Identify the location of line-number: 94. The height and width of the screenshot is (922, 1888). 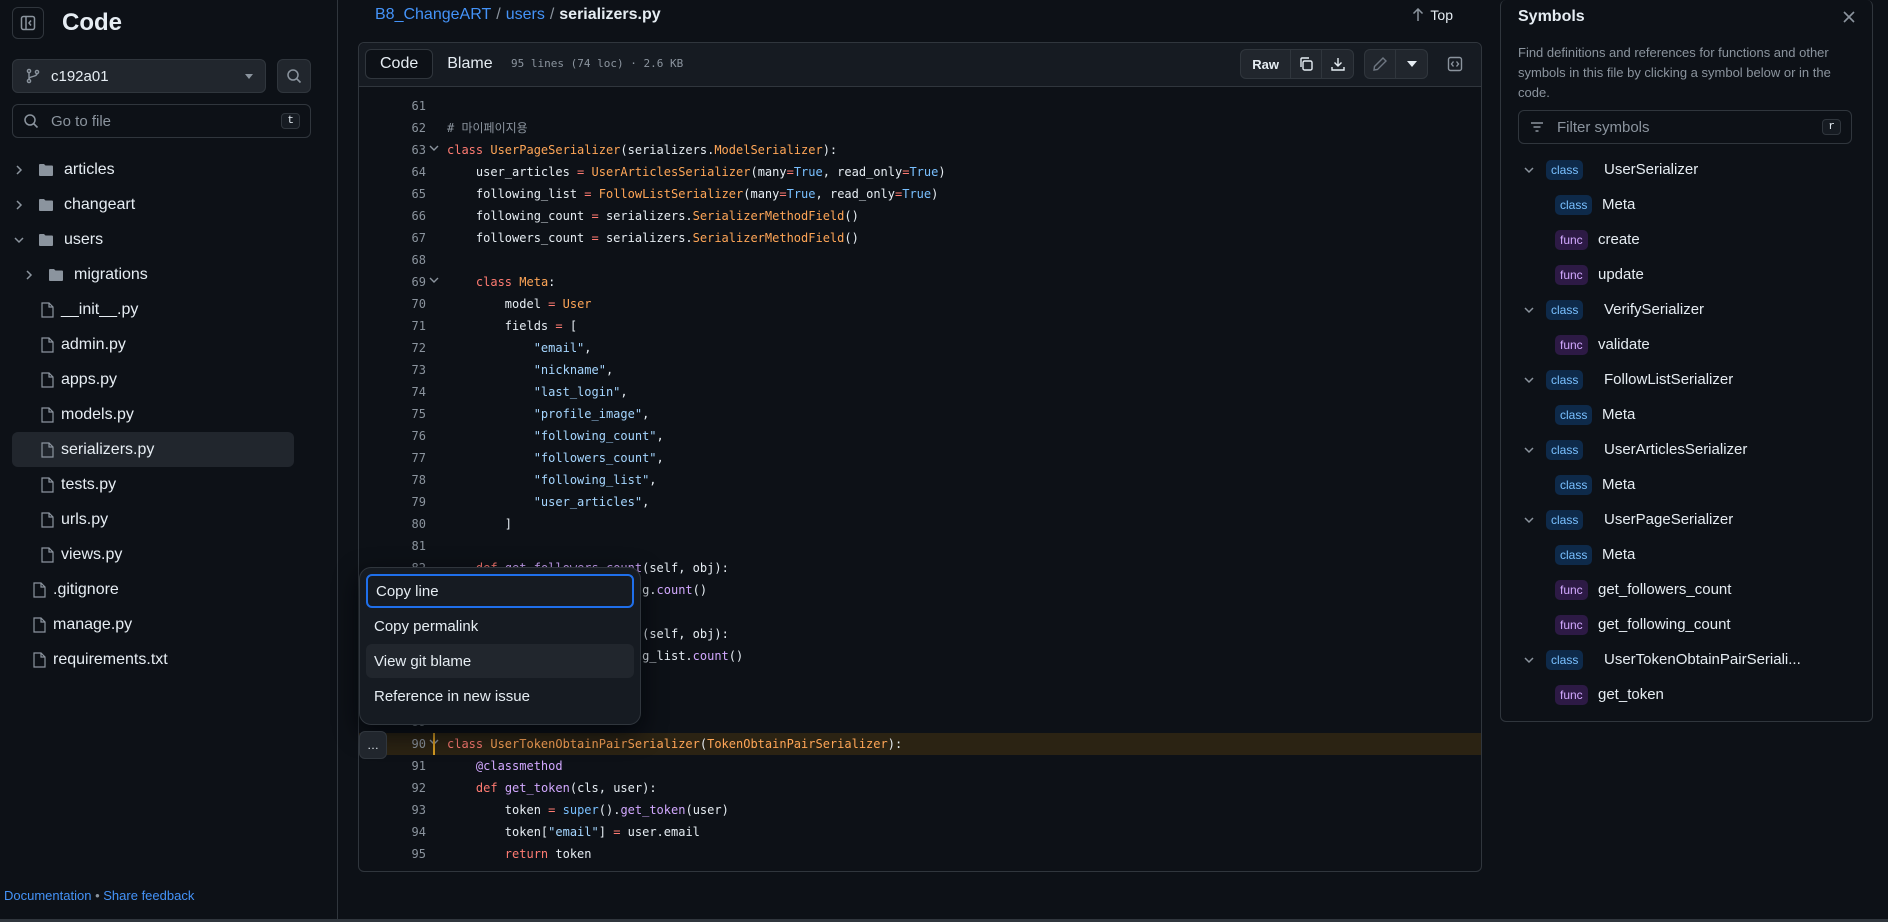
(392, 832).